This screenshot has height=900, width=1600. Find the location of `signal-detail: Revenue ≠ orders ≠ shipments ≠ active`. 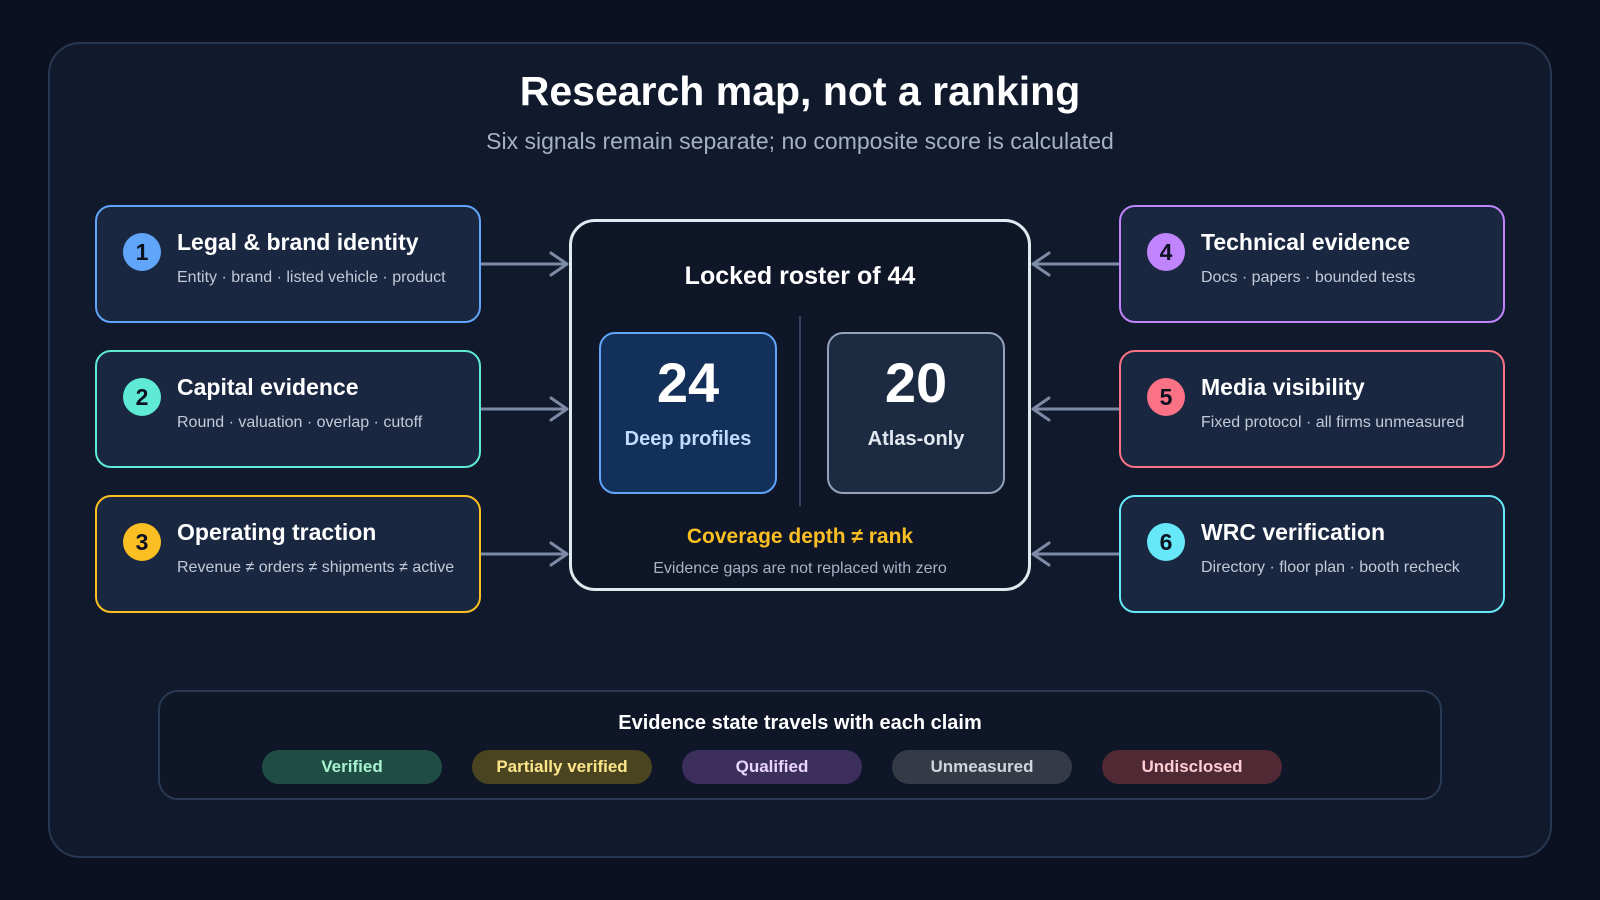

signal-detail: Revenue ≠ orders ≠ shipments ≠ active is located at coordinates (316, 567).